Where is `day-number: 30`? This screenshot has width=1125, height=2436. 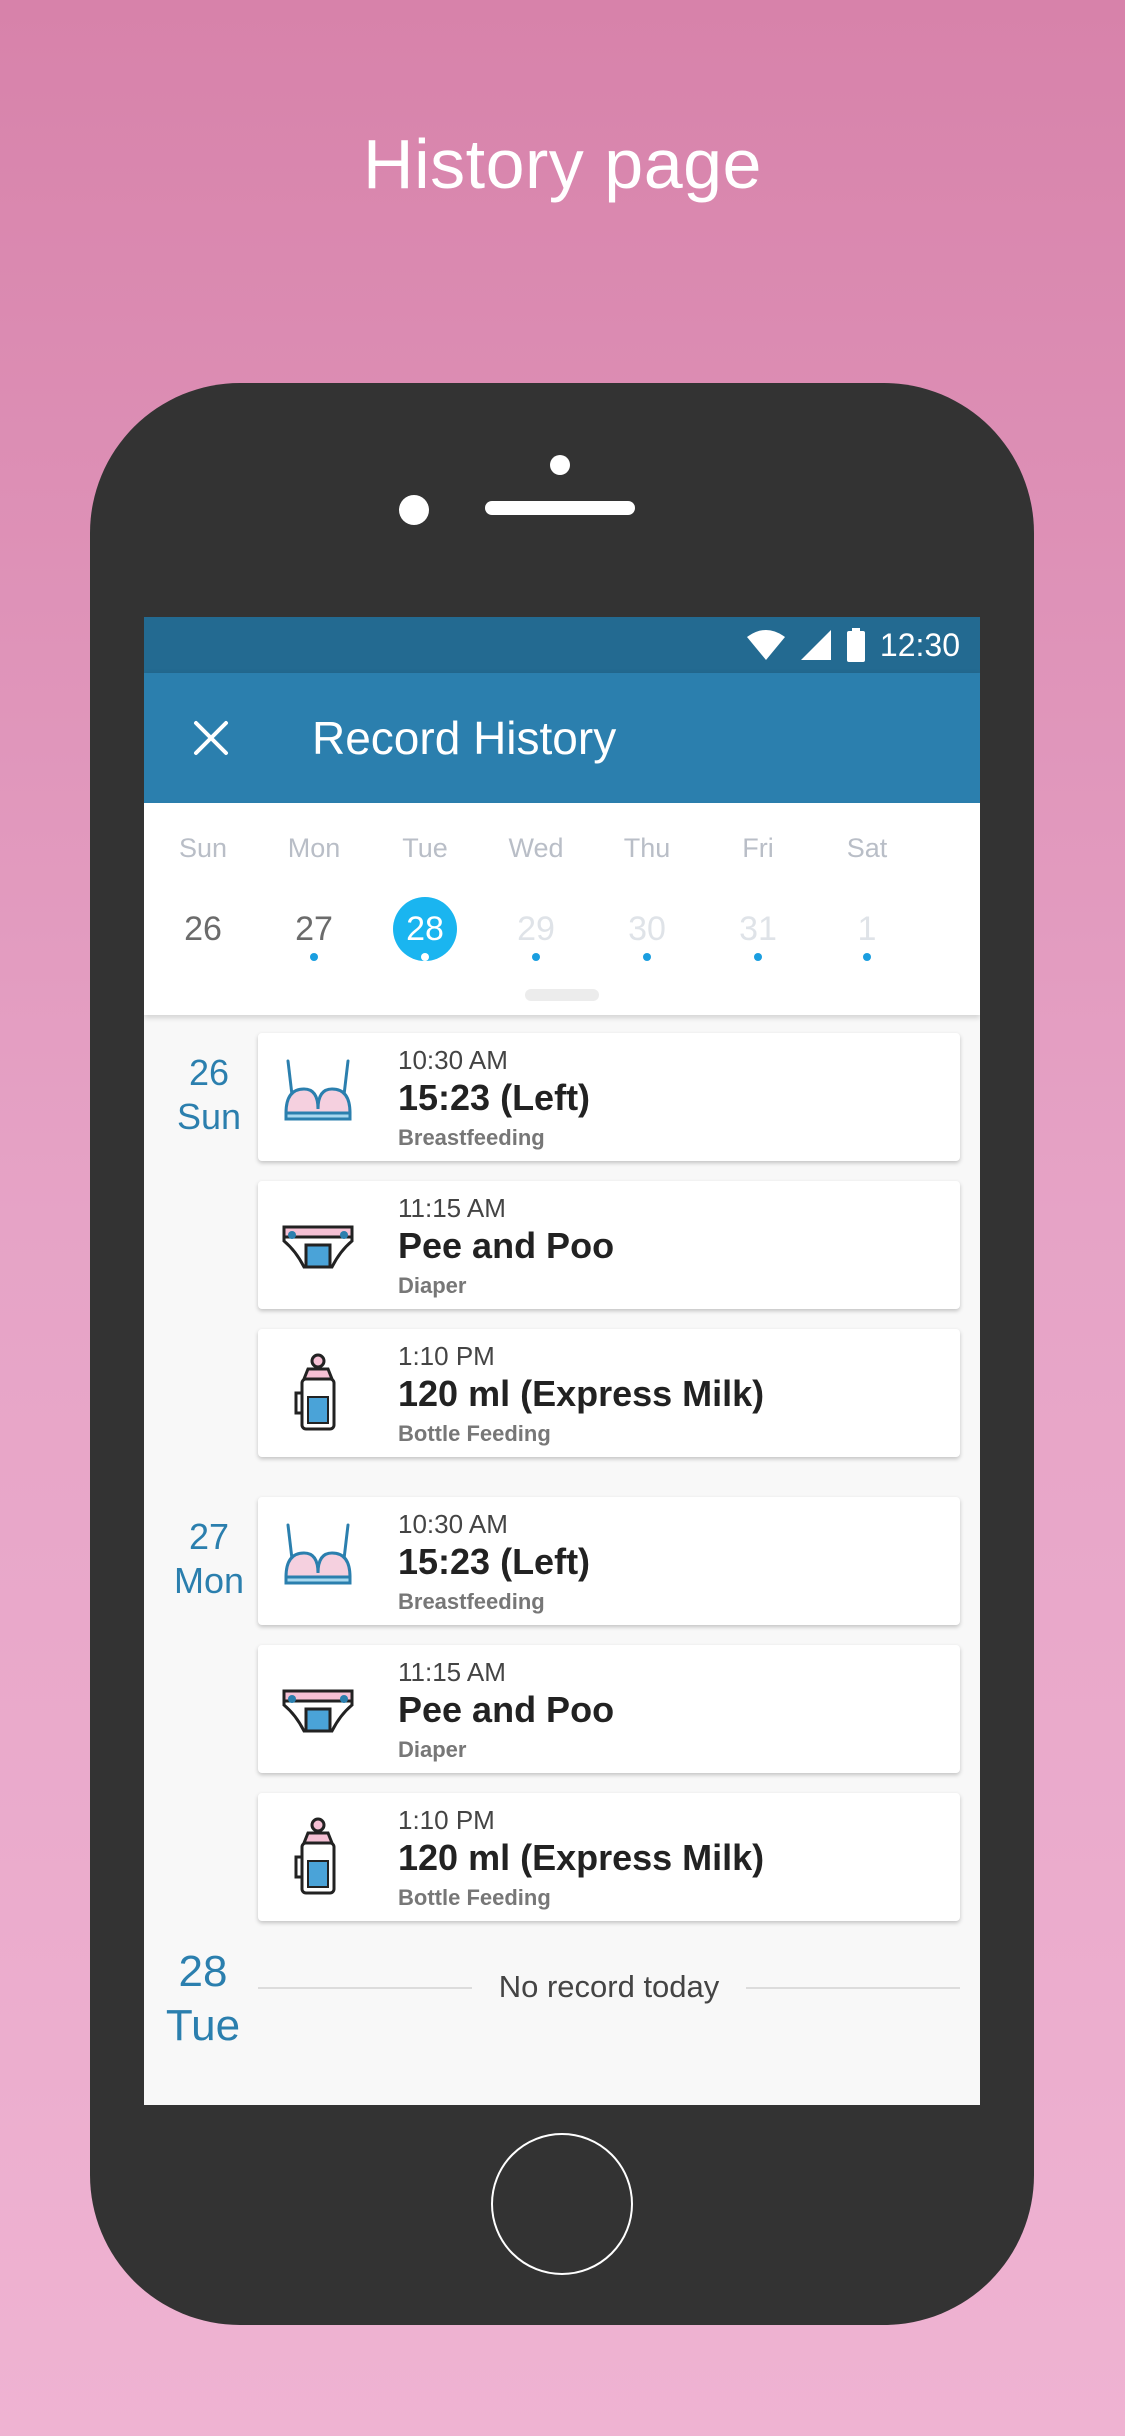 day-number: 30 is located at coordinates (647, 928).